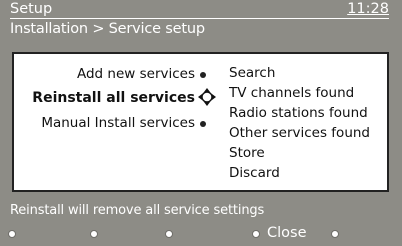  What do you see at coordinates (113, 98) in the screenshot?
I see `menu-item-reinstall-all-services: Reinstall all services` at bounding box center [113, 98].